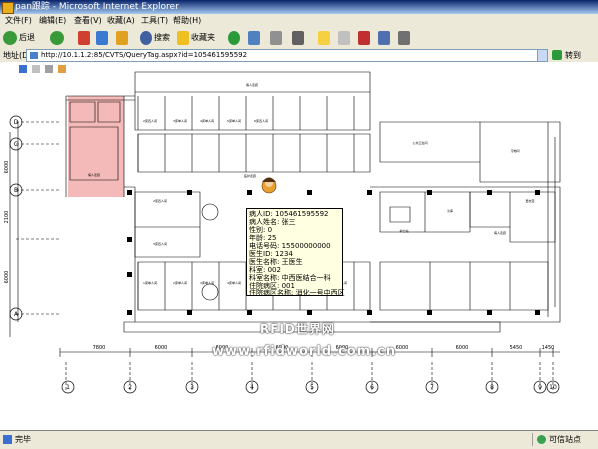 The width and height of the screenshot is (598, 449). I want to click on print-icon, so click(298, 38).